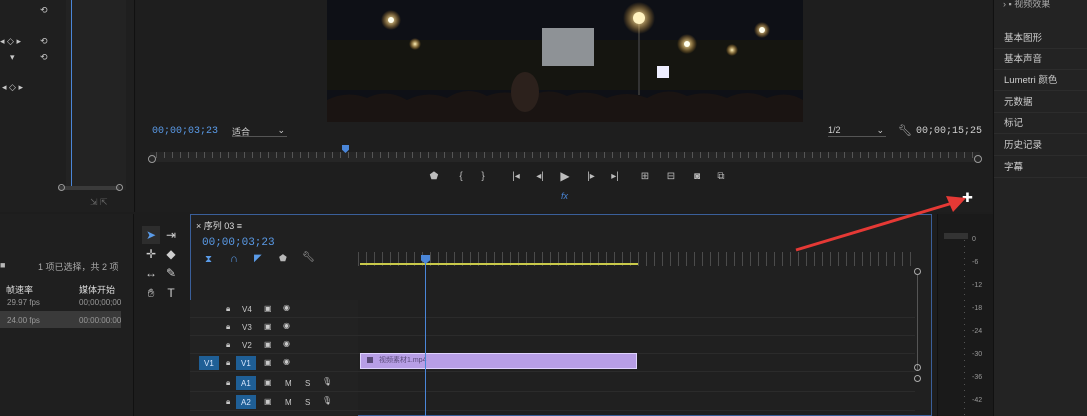  Describe the element at coordinates (1040, 59) in the screenshot. I see `panel-essential-sound: 基本声音` at that location.